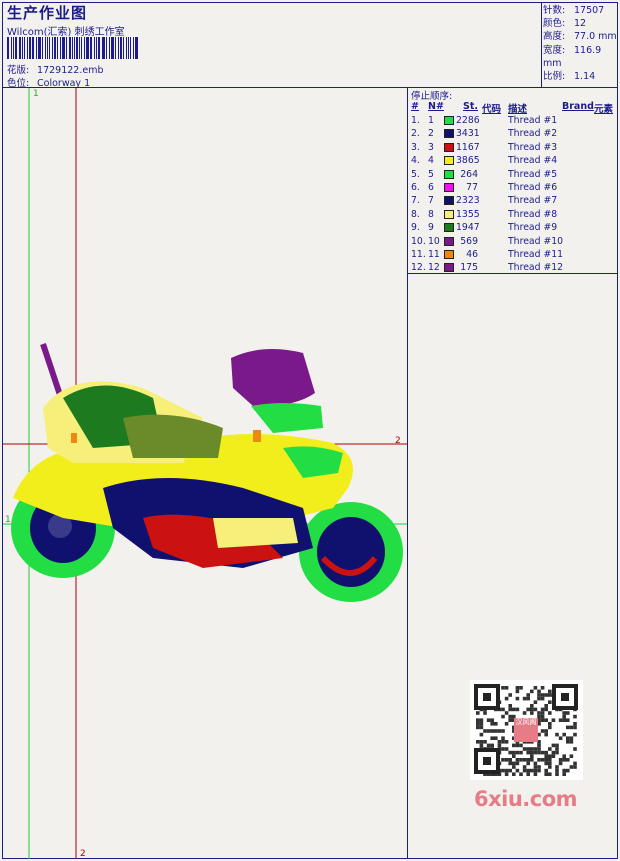 This screenshot has height=861, width=620. Describe the element at coordinates (431, 174) in the screenshot. I see `row-num: 5` at that location.